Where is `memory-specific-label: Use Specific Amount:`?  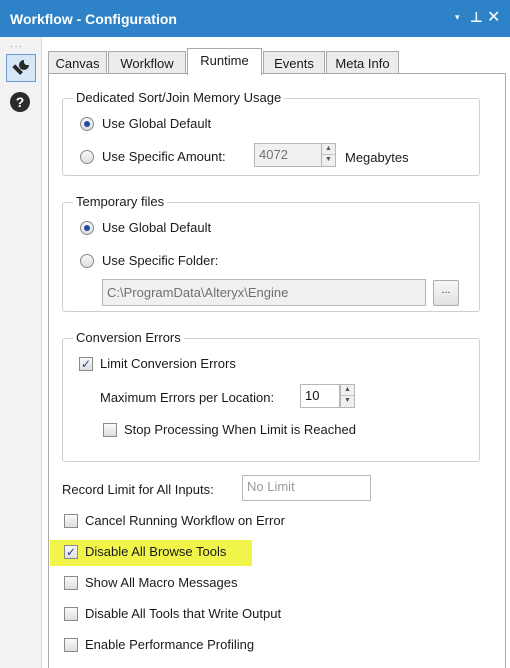
memory-specific-label: Use Specific Amount: is located at coordinates (164, 156).